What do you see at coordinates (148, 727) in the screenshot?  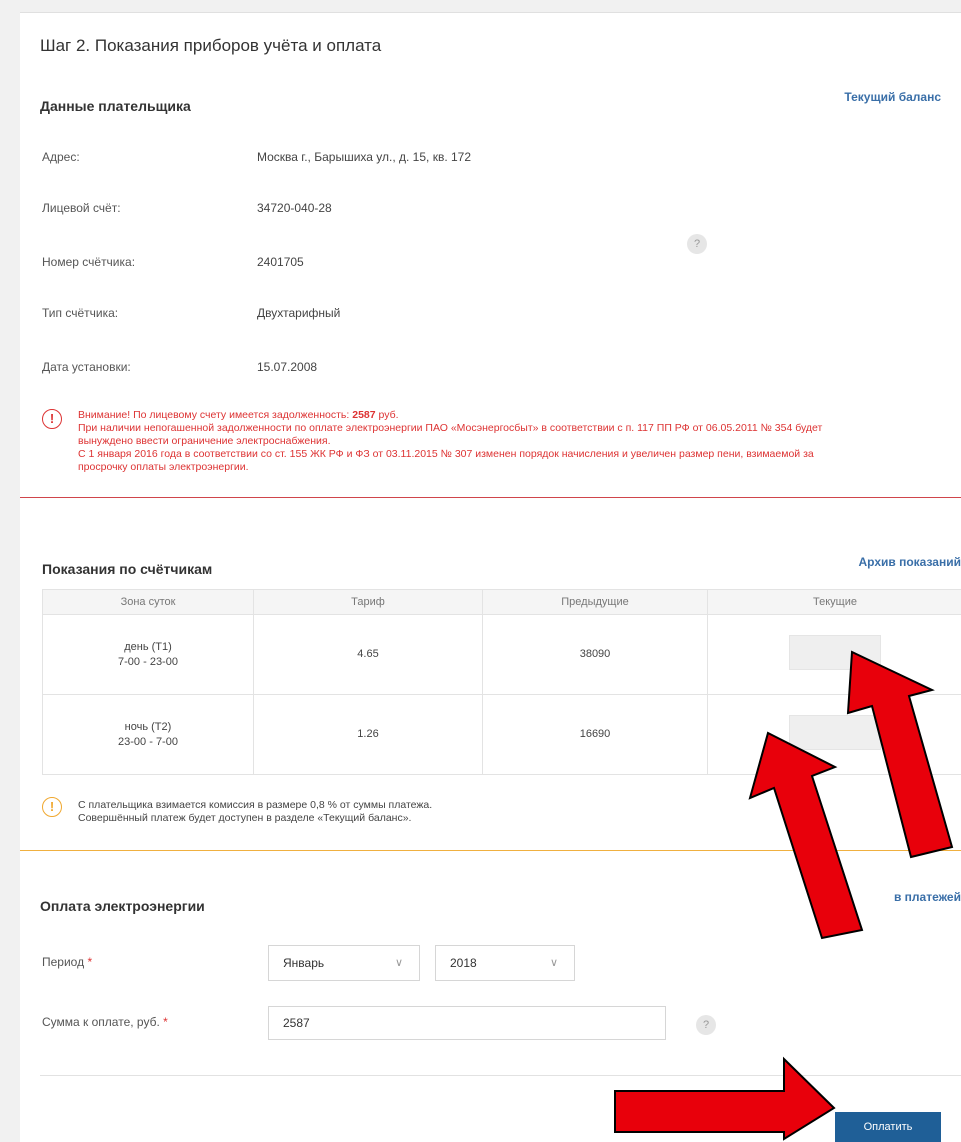 I see `zone-name: ночь (Т2)` at bounding box center [148, 727].